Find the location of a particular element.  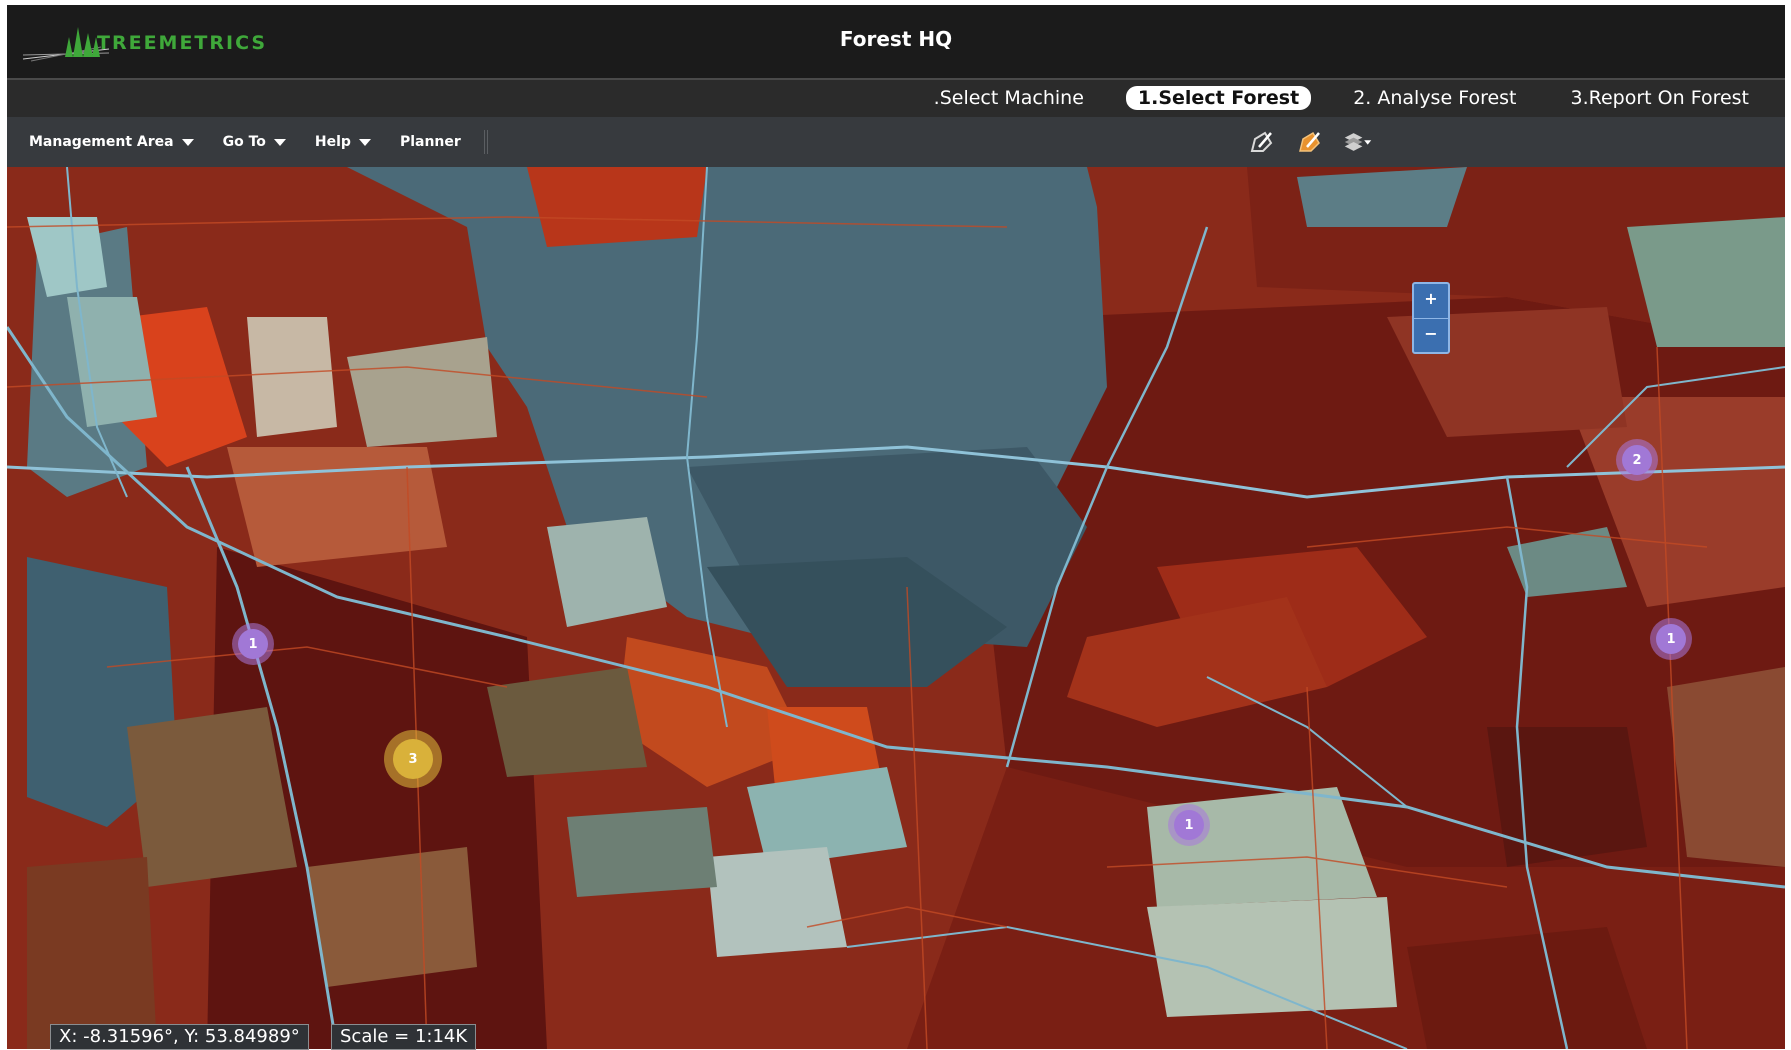

menu-help-label: Help is located at coordinates (332, 142).